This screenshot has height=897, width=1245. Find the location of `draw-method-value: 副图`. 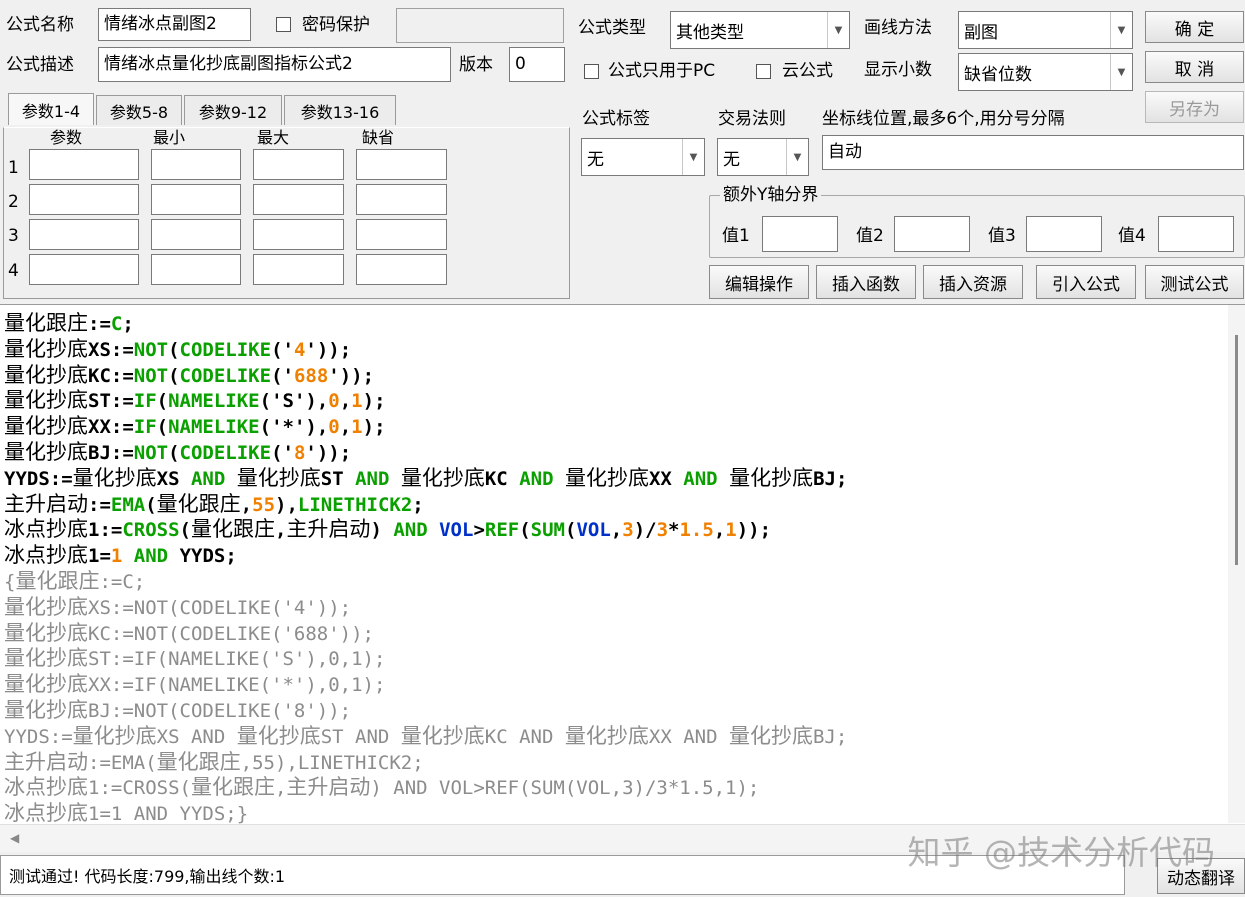

draw-method-value: 副图 is located at coordinates (981, 32).